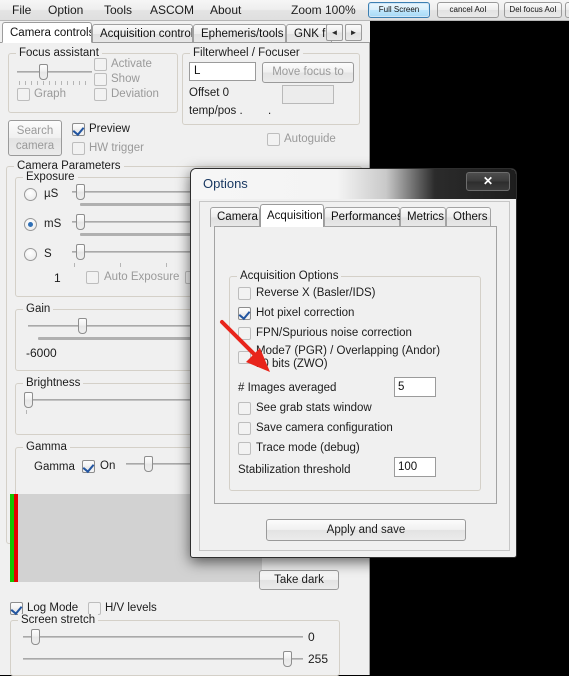 The width and height of the screenshot is (569, 676). Describe the element at coordinates (225, 183) in the screenshot. I see `options-dialog-title: Options` at that location.